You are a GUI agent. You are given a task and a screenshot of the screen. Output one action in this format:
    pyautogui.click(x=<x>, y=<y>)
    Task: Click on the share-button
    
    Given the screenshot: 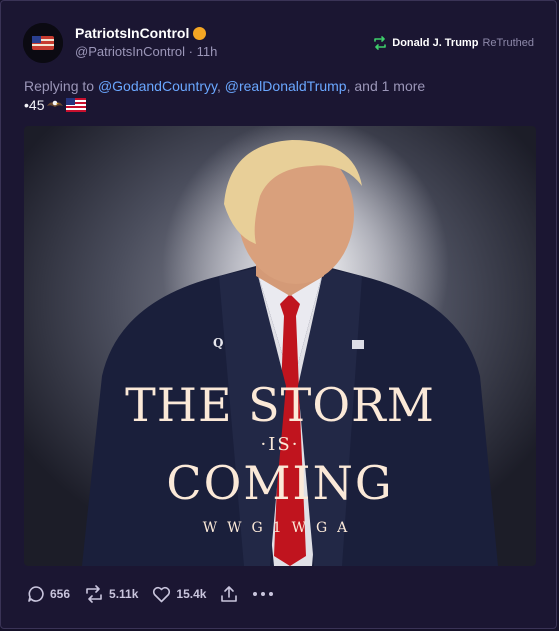 What is the action you would take?
    pyautogui.click(x=229, y=594)
    